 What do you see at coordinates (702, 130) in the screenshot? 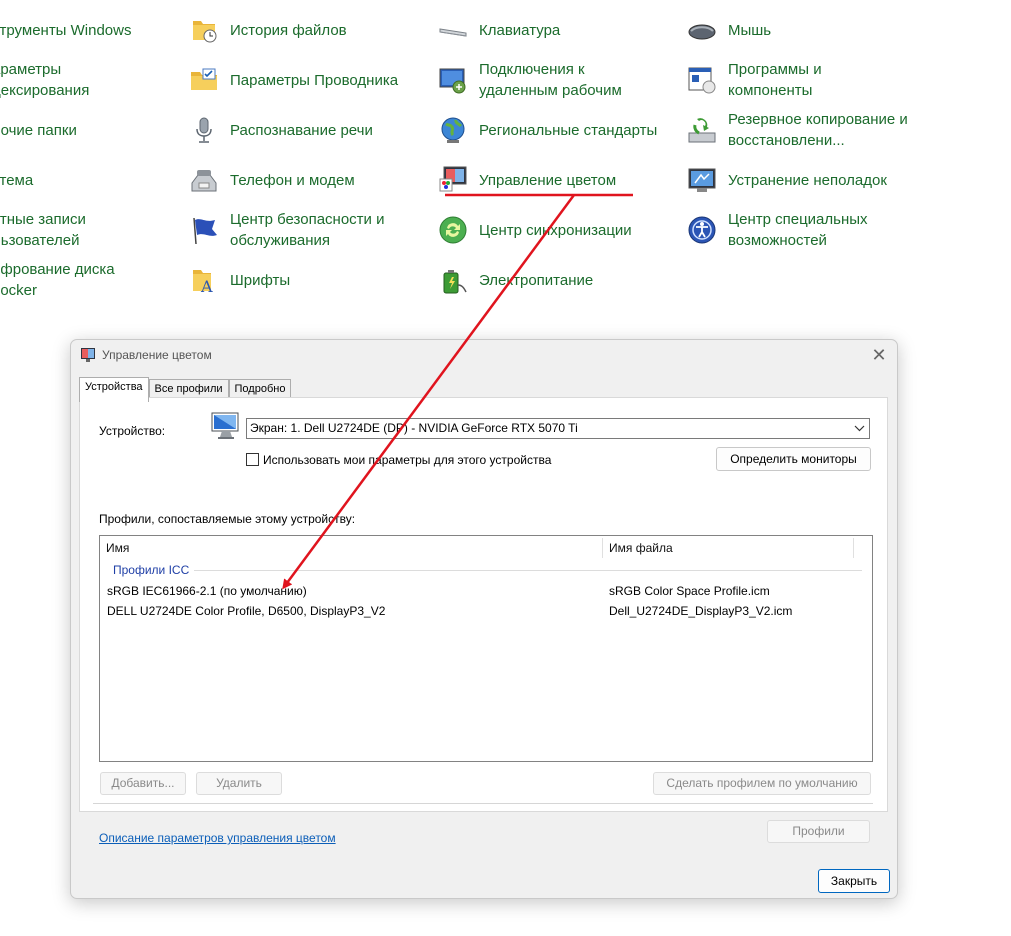
I see `backup-icon` at bounding box center [702, 130].